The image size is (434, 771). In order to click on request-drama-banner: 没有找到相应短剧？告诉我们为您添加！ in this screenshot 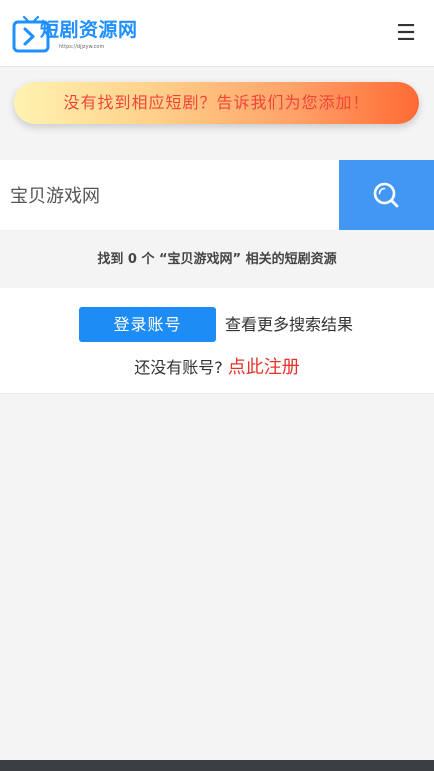, I will do `click(216, 103)`.